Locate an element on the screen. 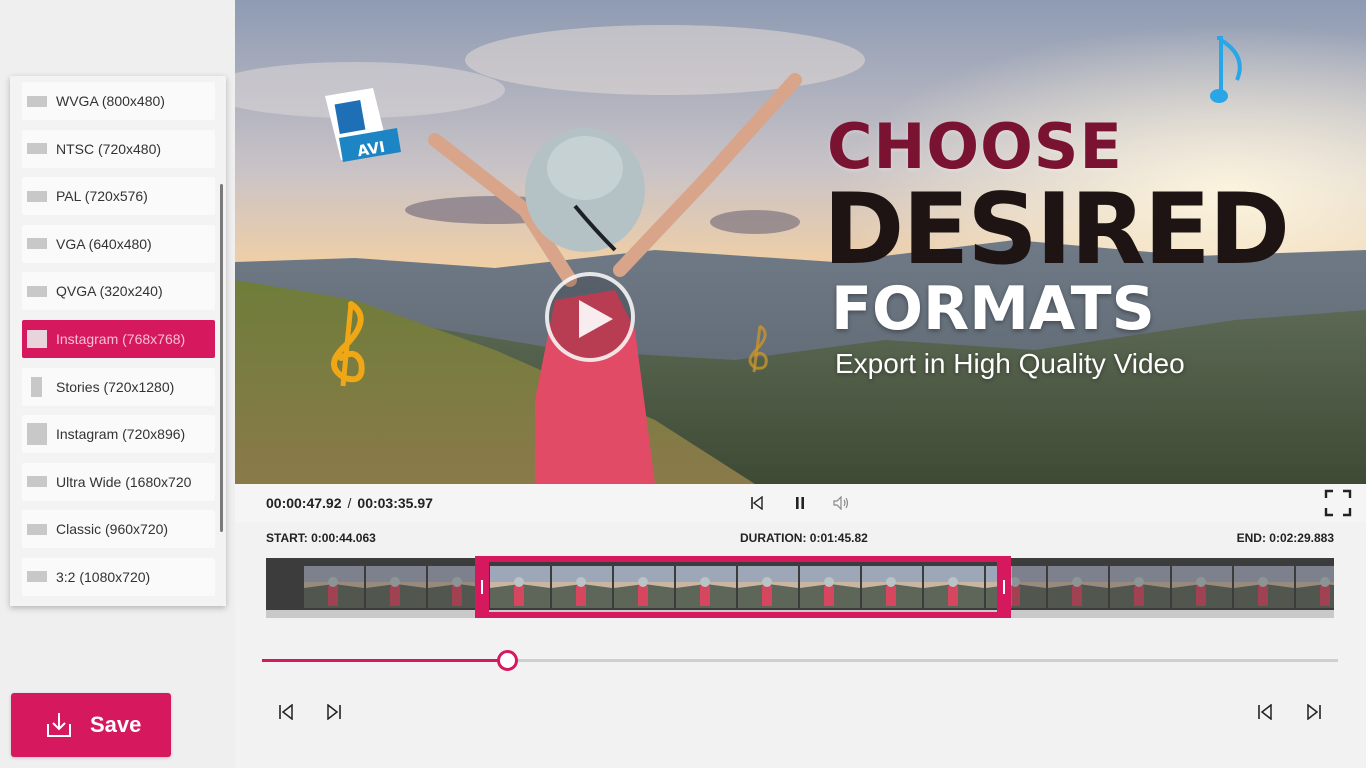 This screenshot has width=1366, height=768. treble-clef-icon is located at coordinates (348, 344).